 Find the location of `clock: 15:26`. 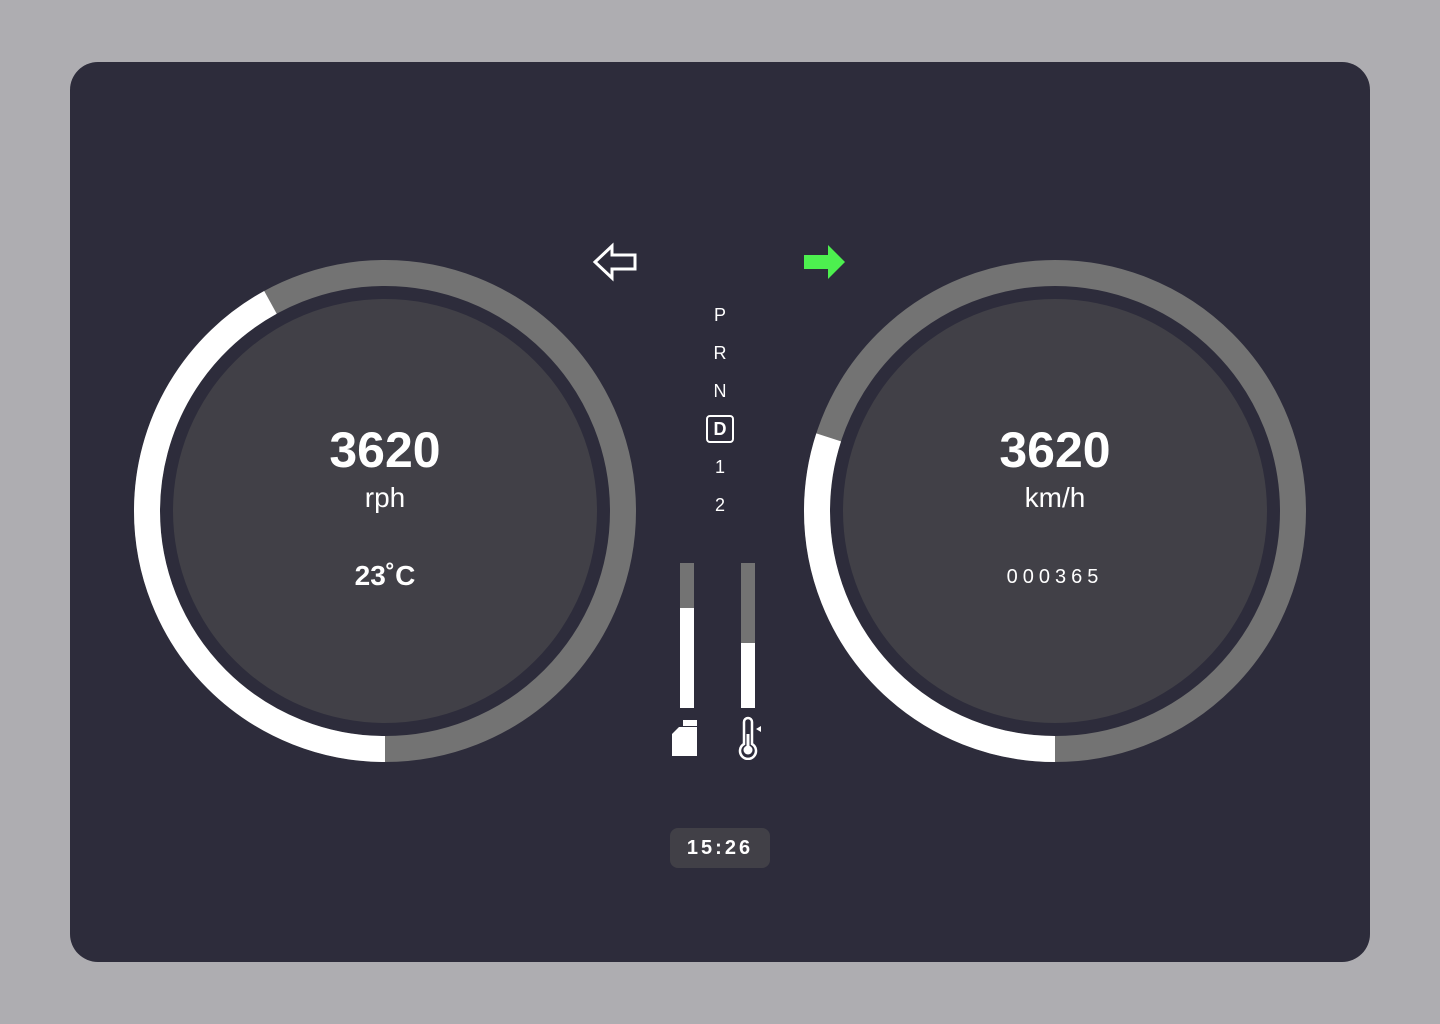

clock: 15:26 is located at coordinates (720, 848).